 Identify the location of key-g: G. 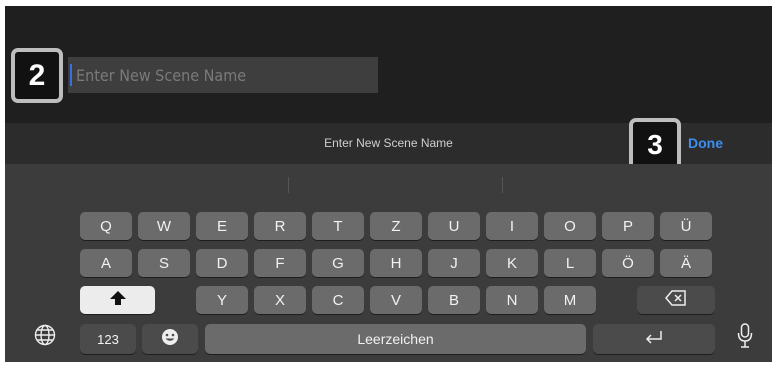
(338, 263).